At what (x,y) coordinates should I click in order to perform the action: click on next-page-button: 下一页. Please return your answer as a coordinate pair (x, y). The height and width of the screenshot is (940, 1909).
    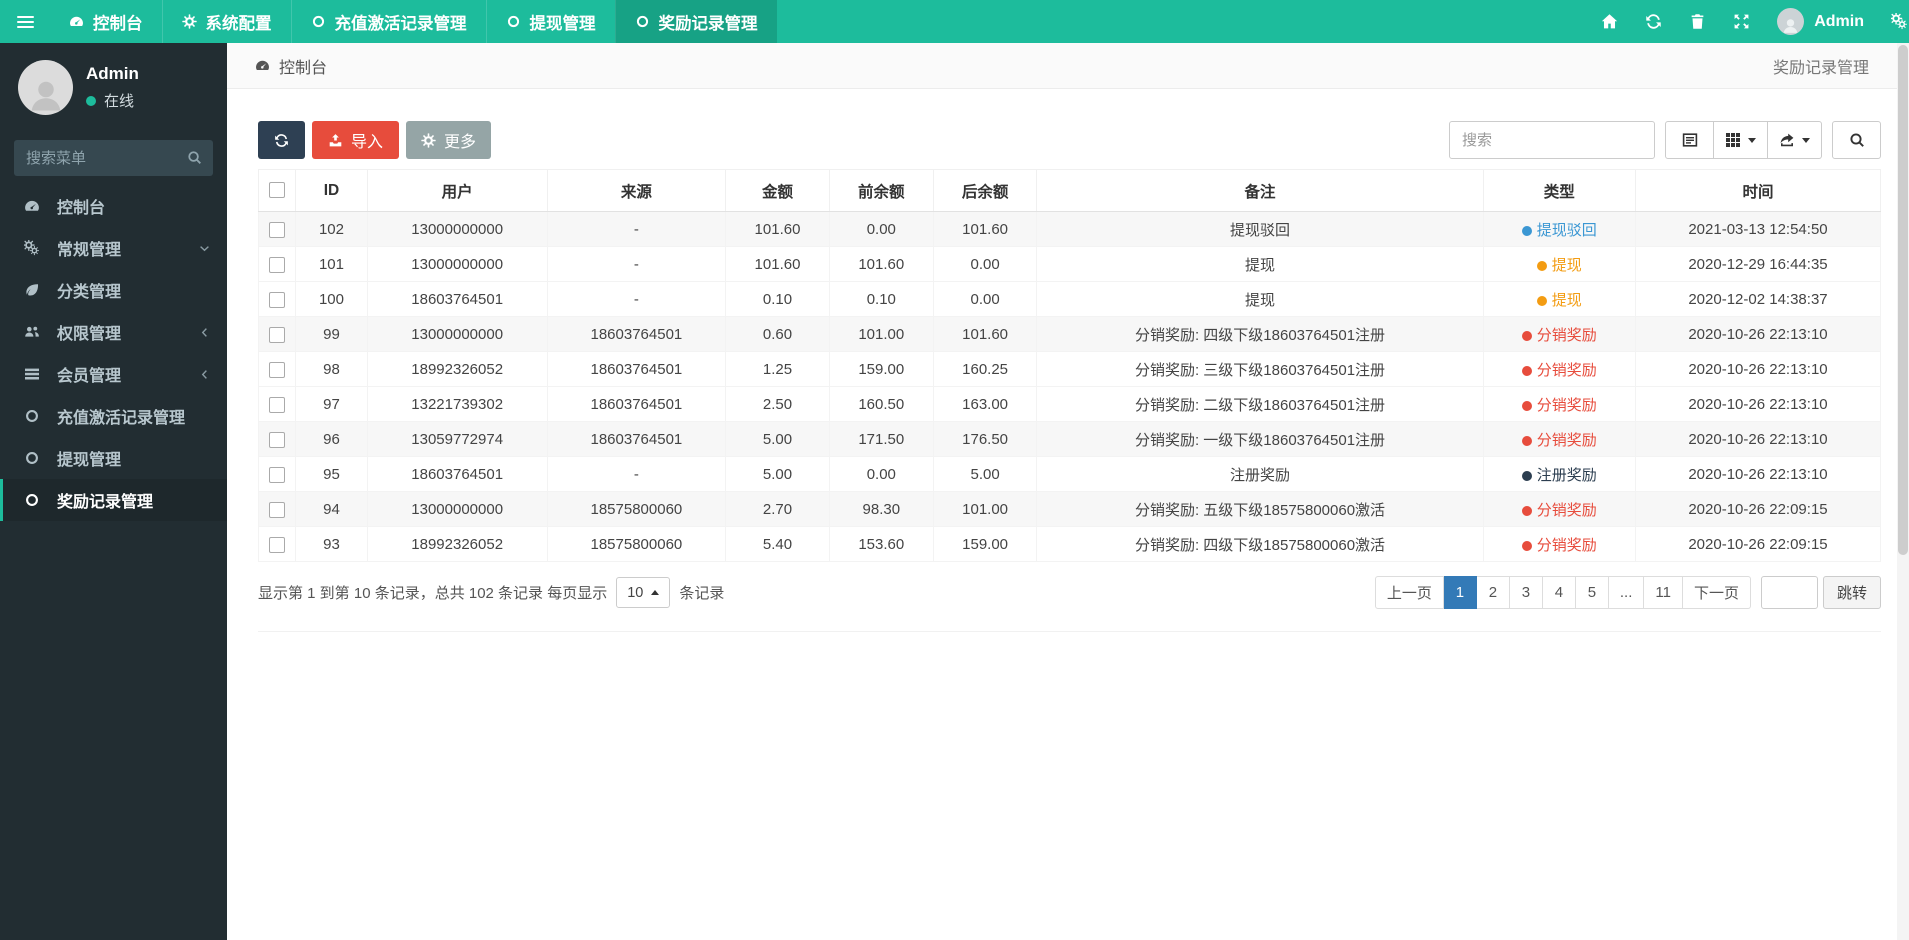
    Looking at the image, I should click on (1716, 592).